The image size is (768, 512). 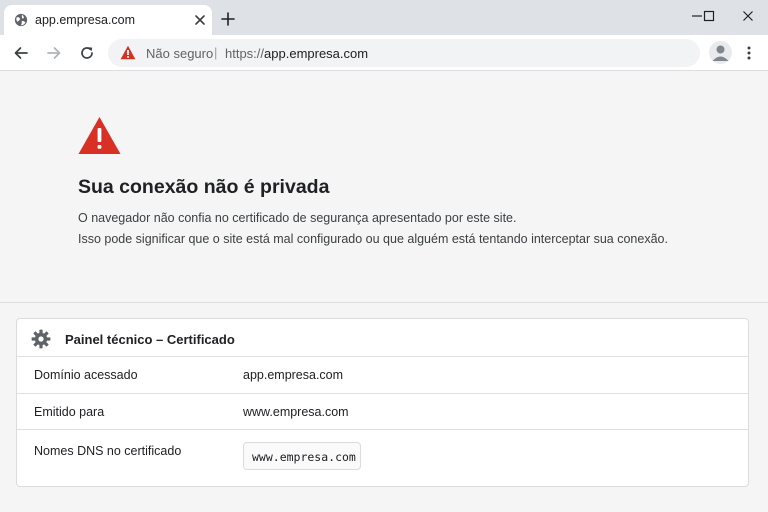 I want to click on profile-button, so click(x=720, y=52).